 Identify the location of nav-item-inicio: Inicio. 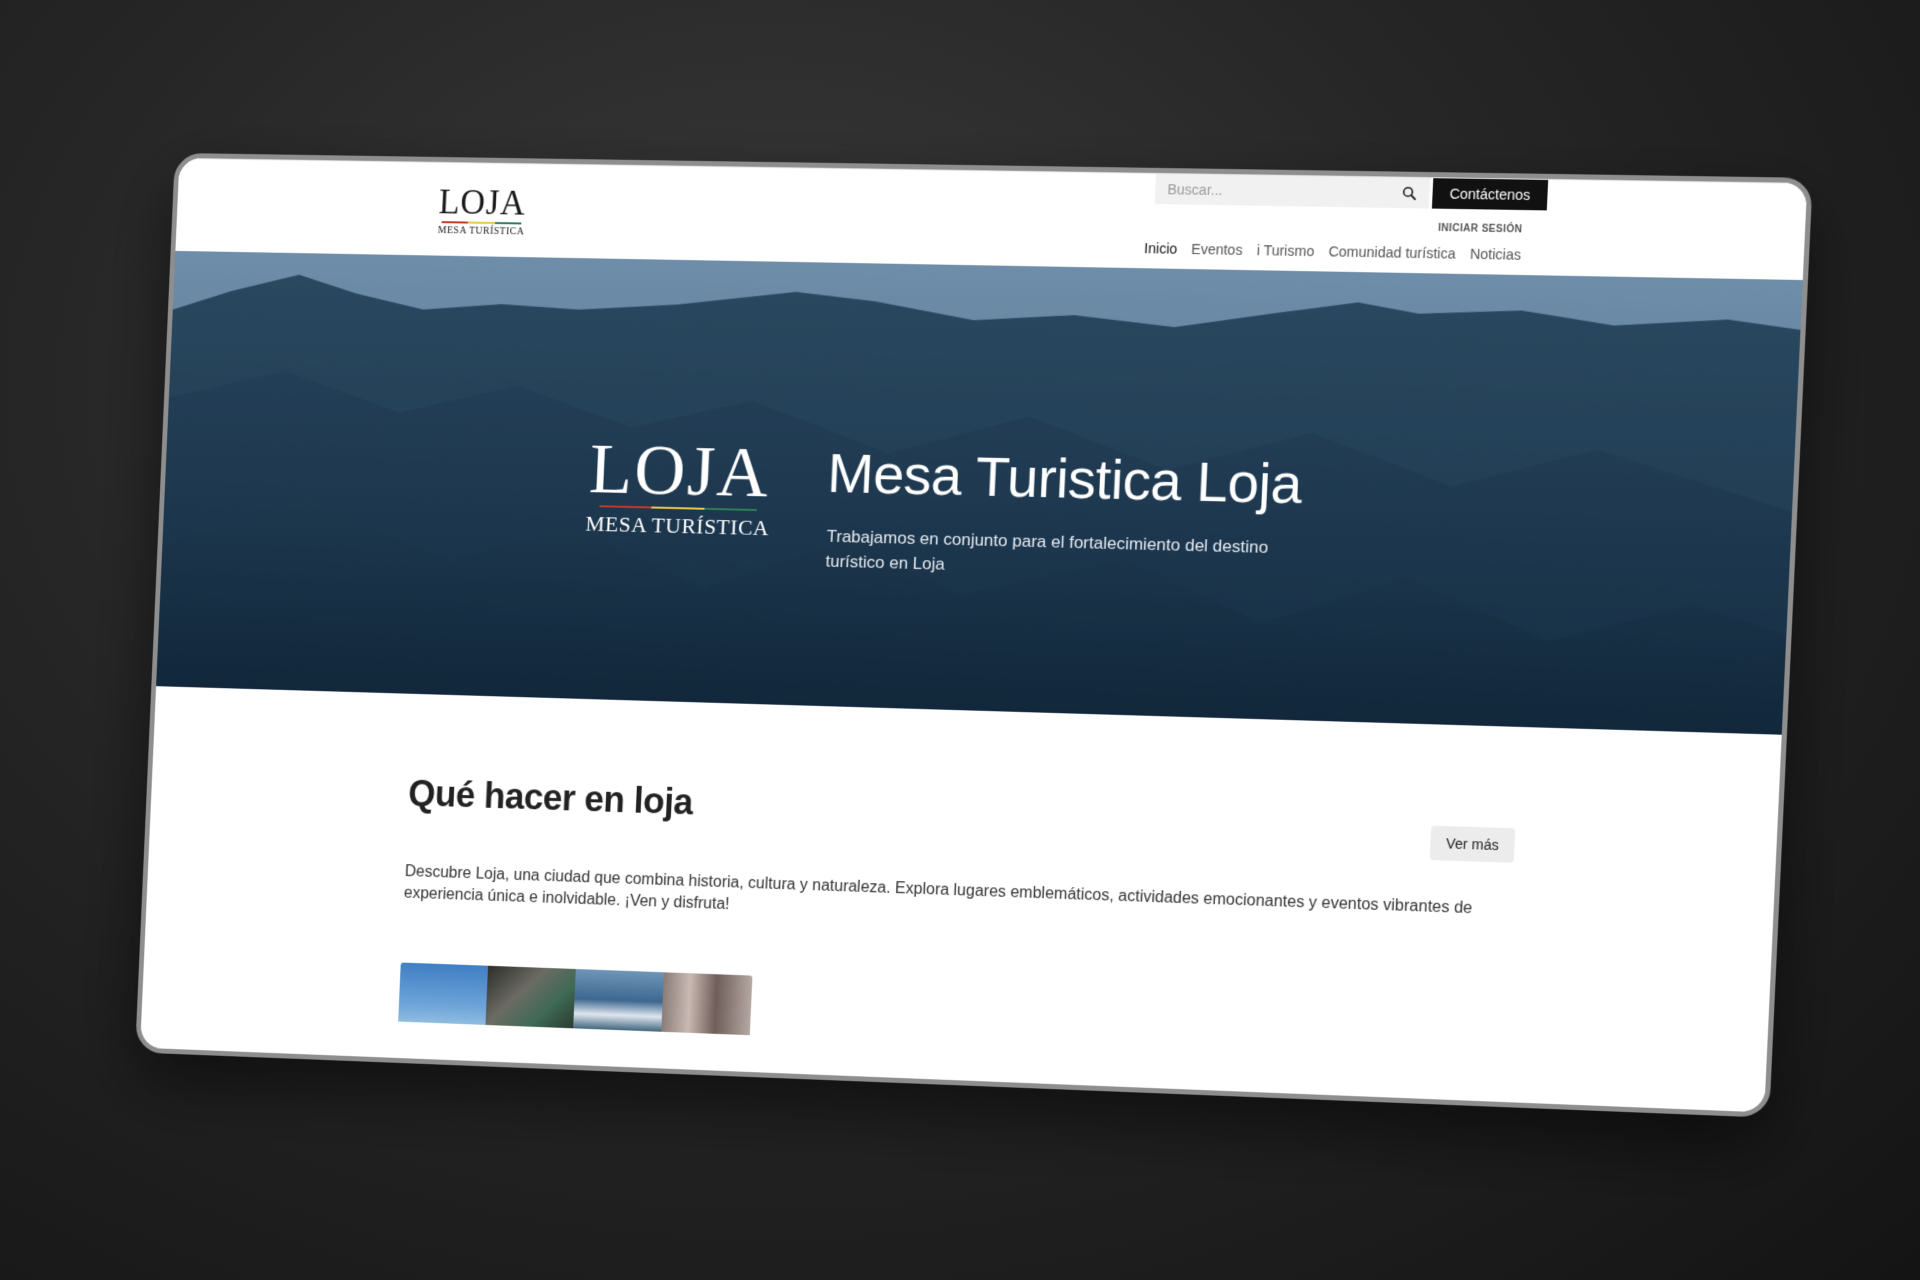
(1161, 248).